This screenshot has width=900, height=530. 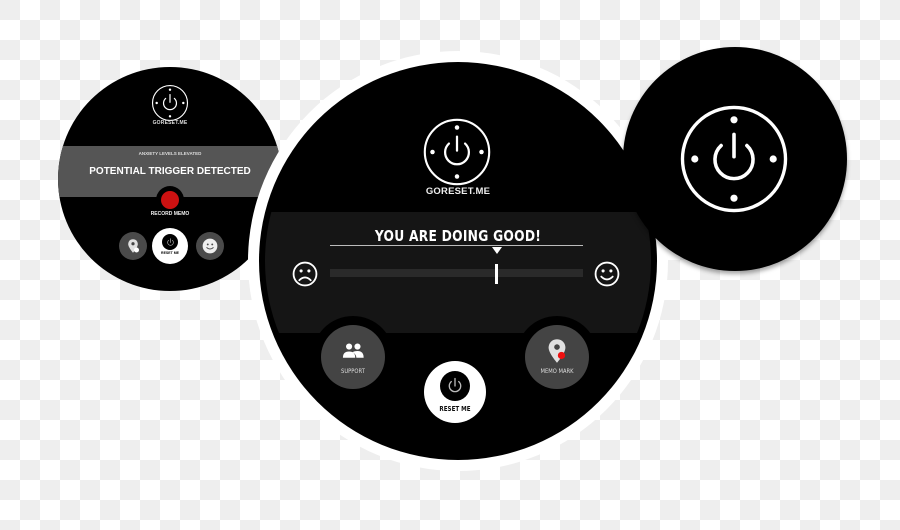 I want to click on idle-watch-face, so click(x=735, y=159).